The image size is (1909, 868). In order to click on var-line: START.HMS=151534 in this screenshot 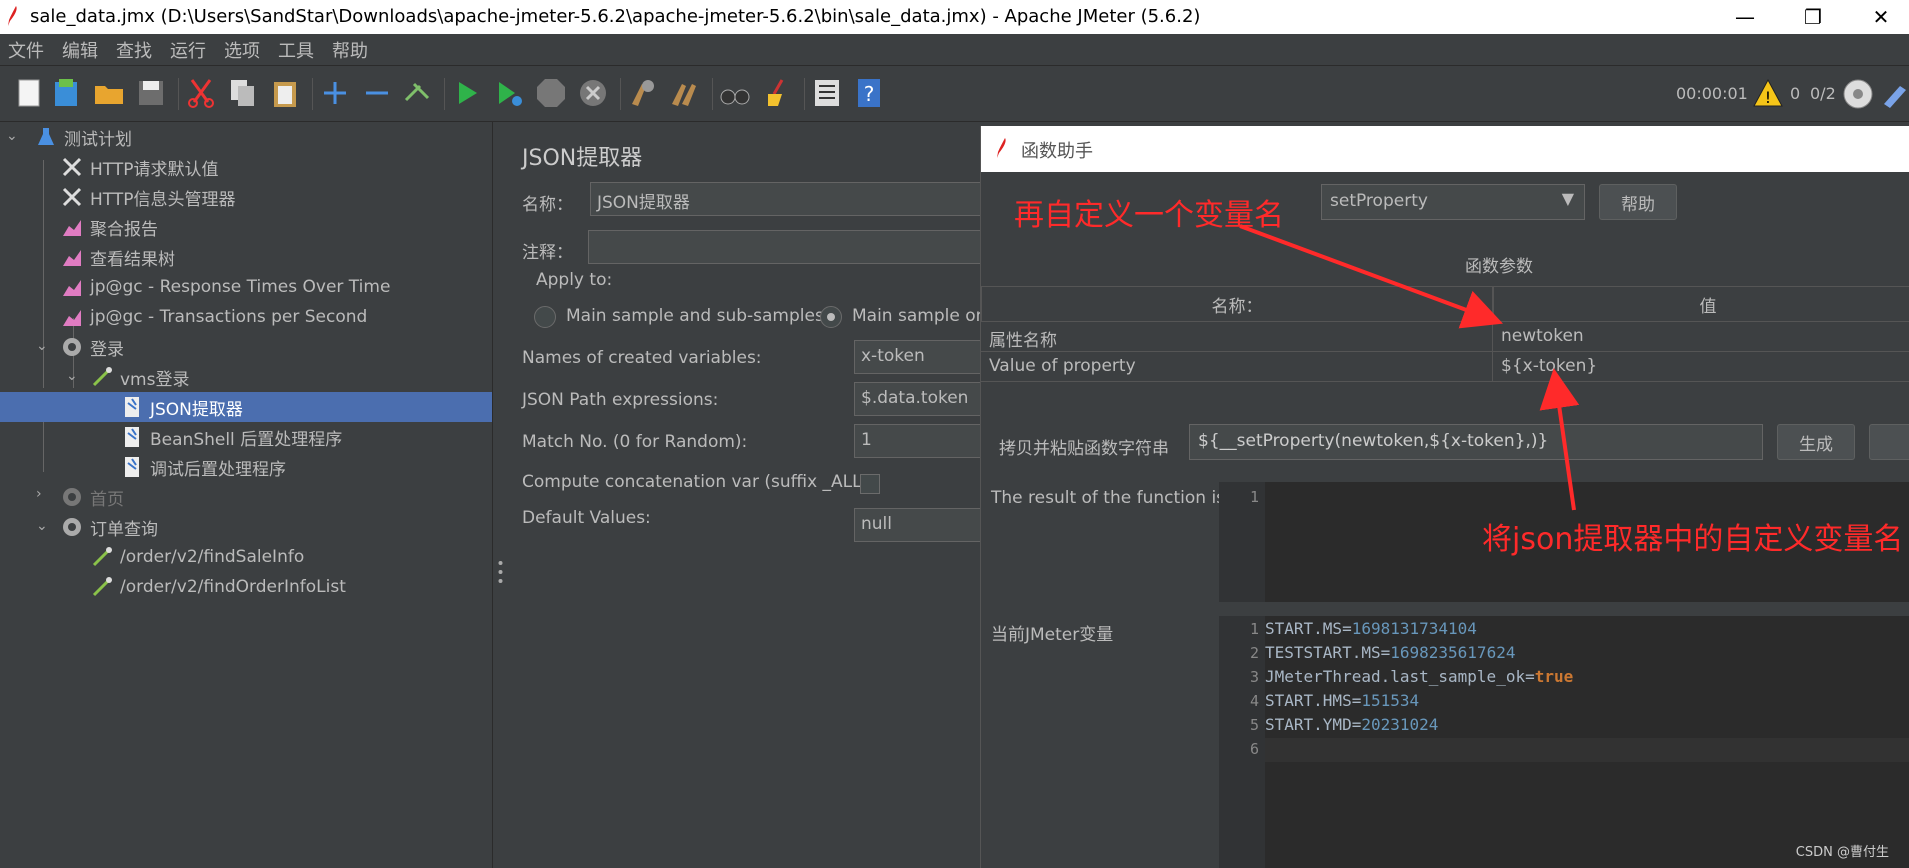, I will do `click(1342, 700)`.